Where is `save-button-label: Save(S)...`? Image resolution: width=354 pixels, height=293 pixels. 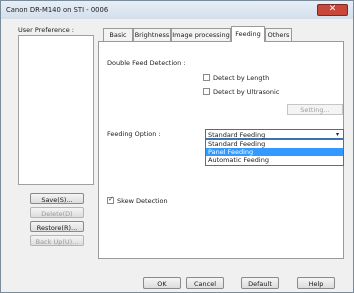 save-button-label: Save(S)... is located at coordinates (57, 200).